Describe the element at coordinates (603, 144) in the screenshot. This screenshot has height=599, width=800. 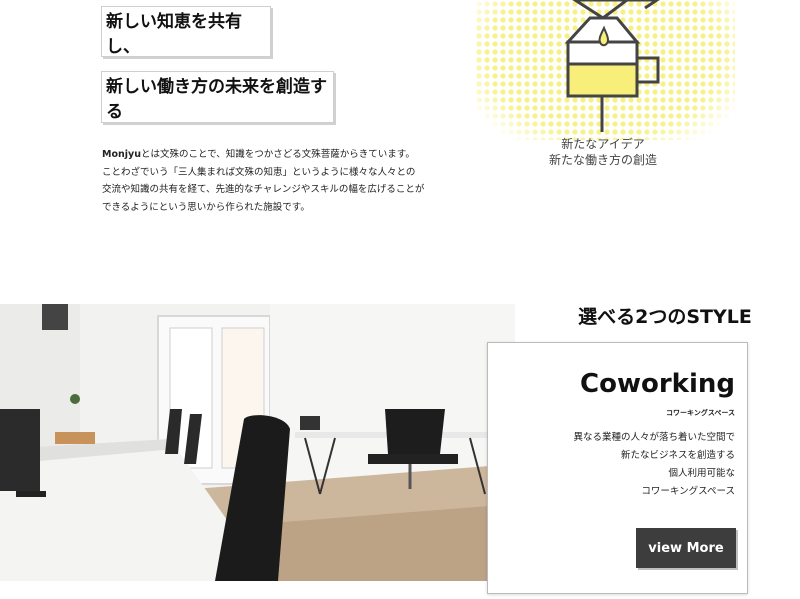
I see `caption-line-1: 新たなアイデア` at that location.